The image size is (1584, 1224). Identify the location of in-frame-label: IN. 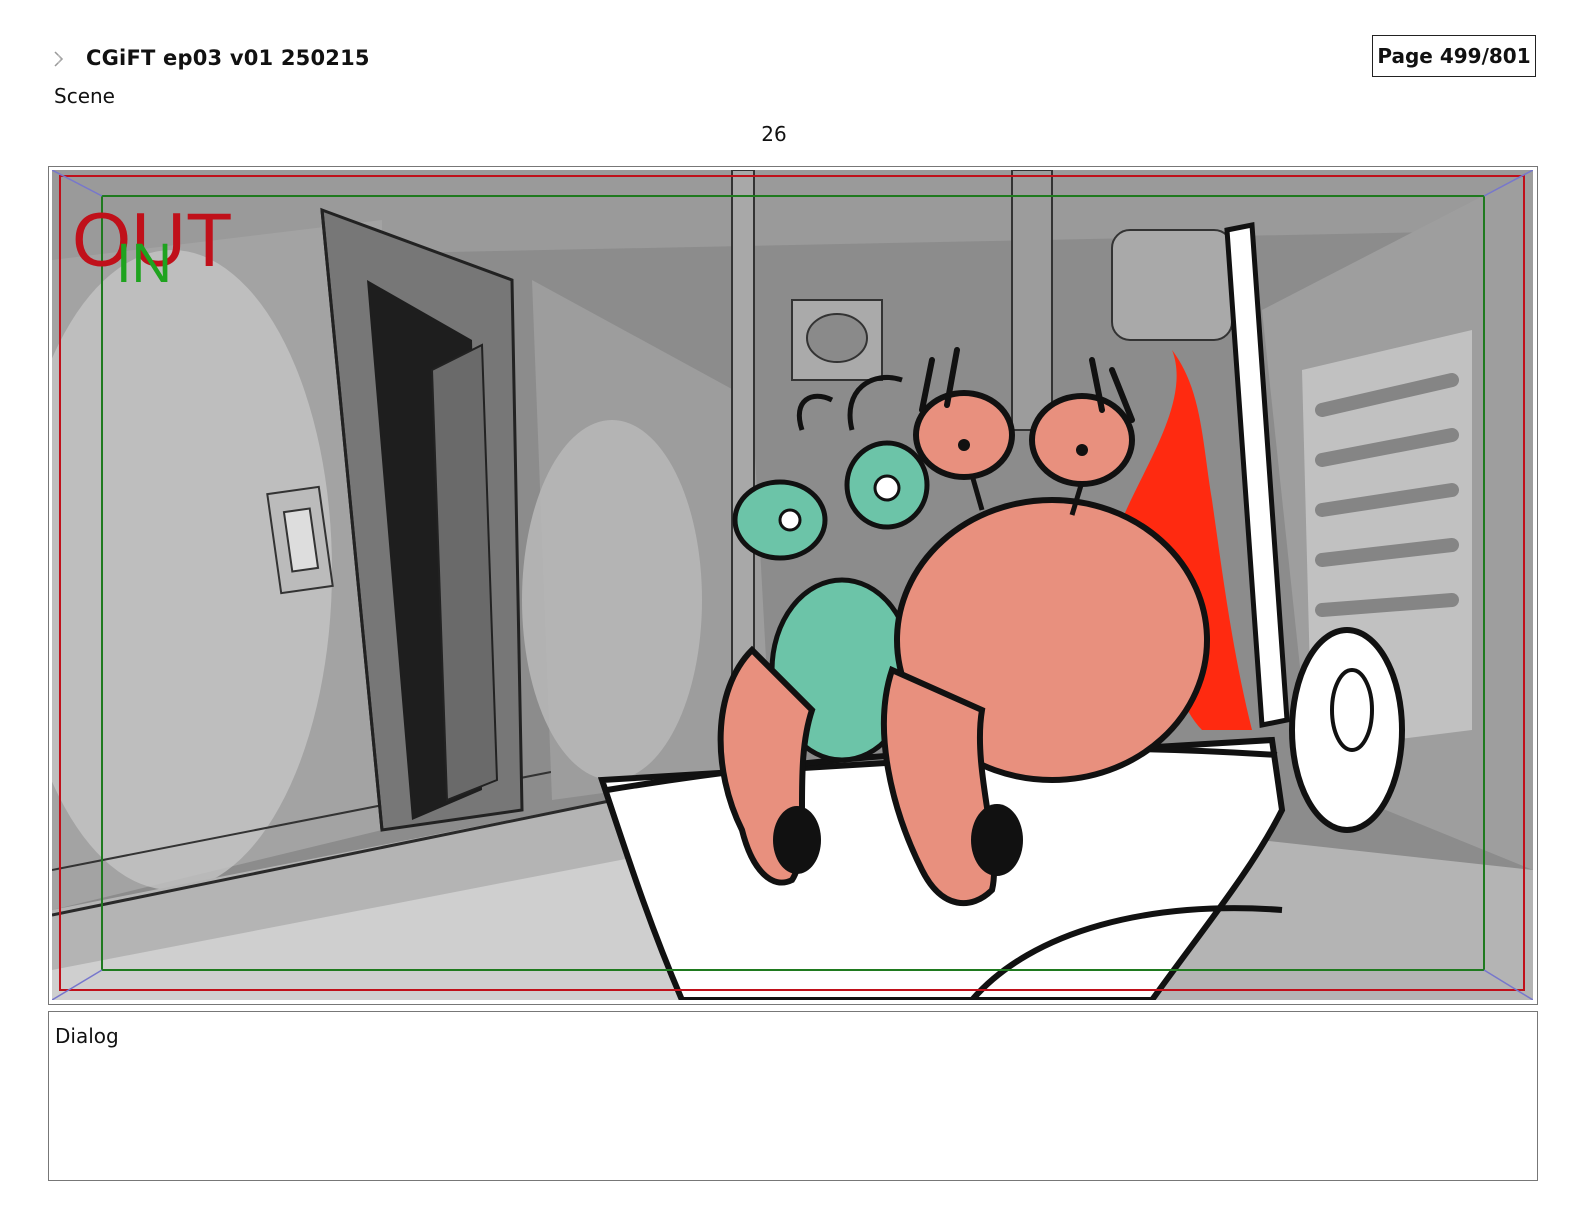
(144, 262).